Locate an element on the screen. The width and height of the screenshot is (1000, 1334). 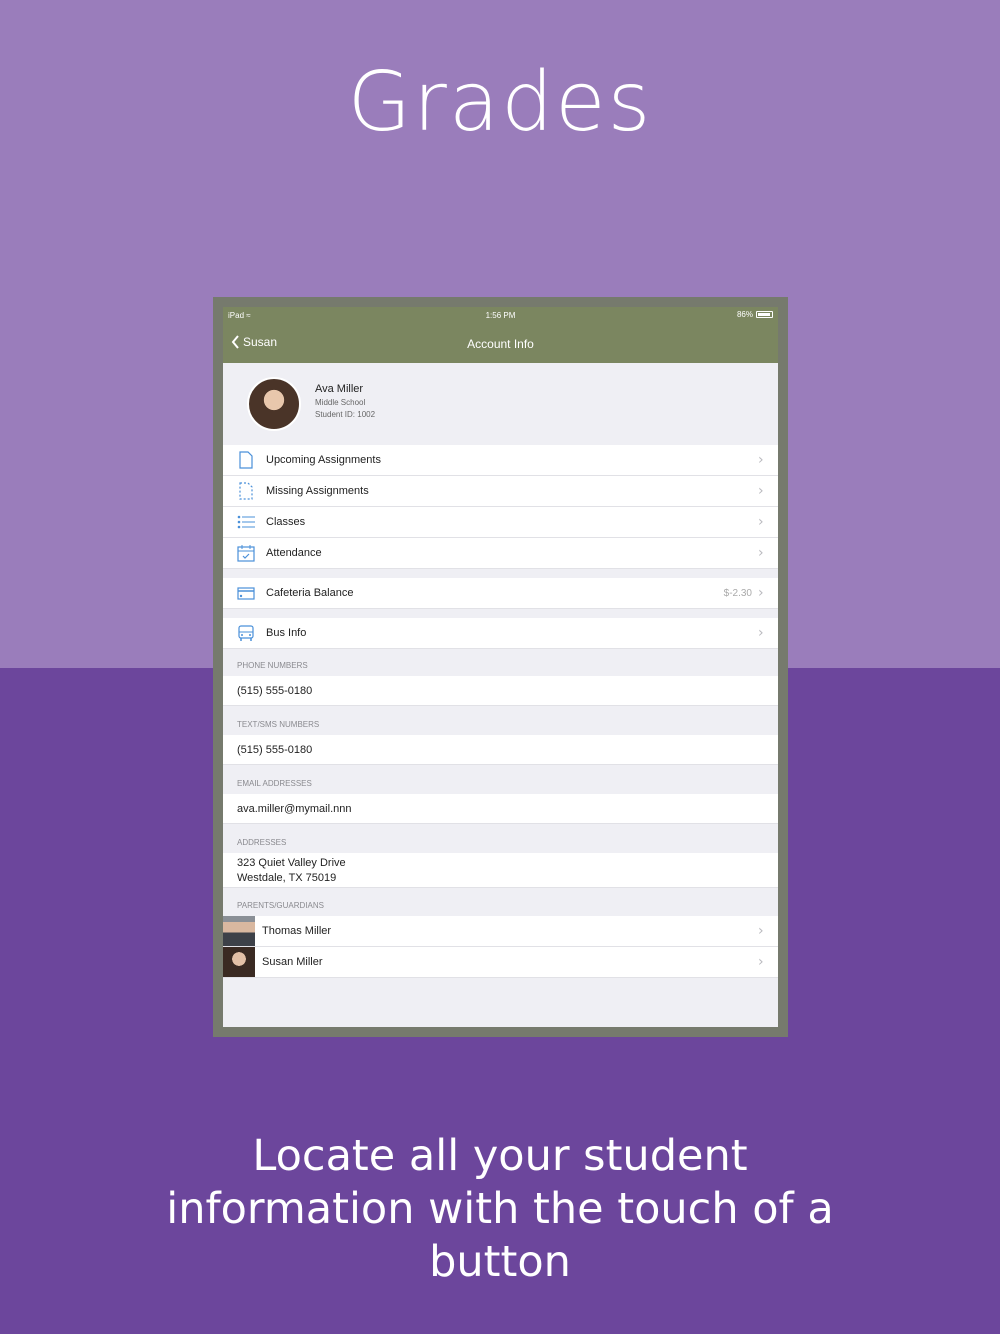
email-address: ava.miller@mymail.nnn is located at coordinates (294, 808).